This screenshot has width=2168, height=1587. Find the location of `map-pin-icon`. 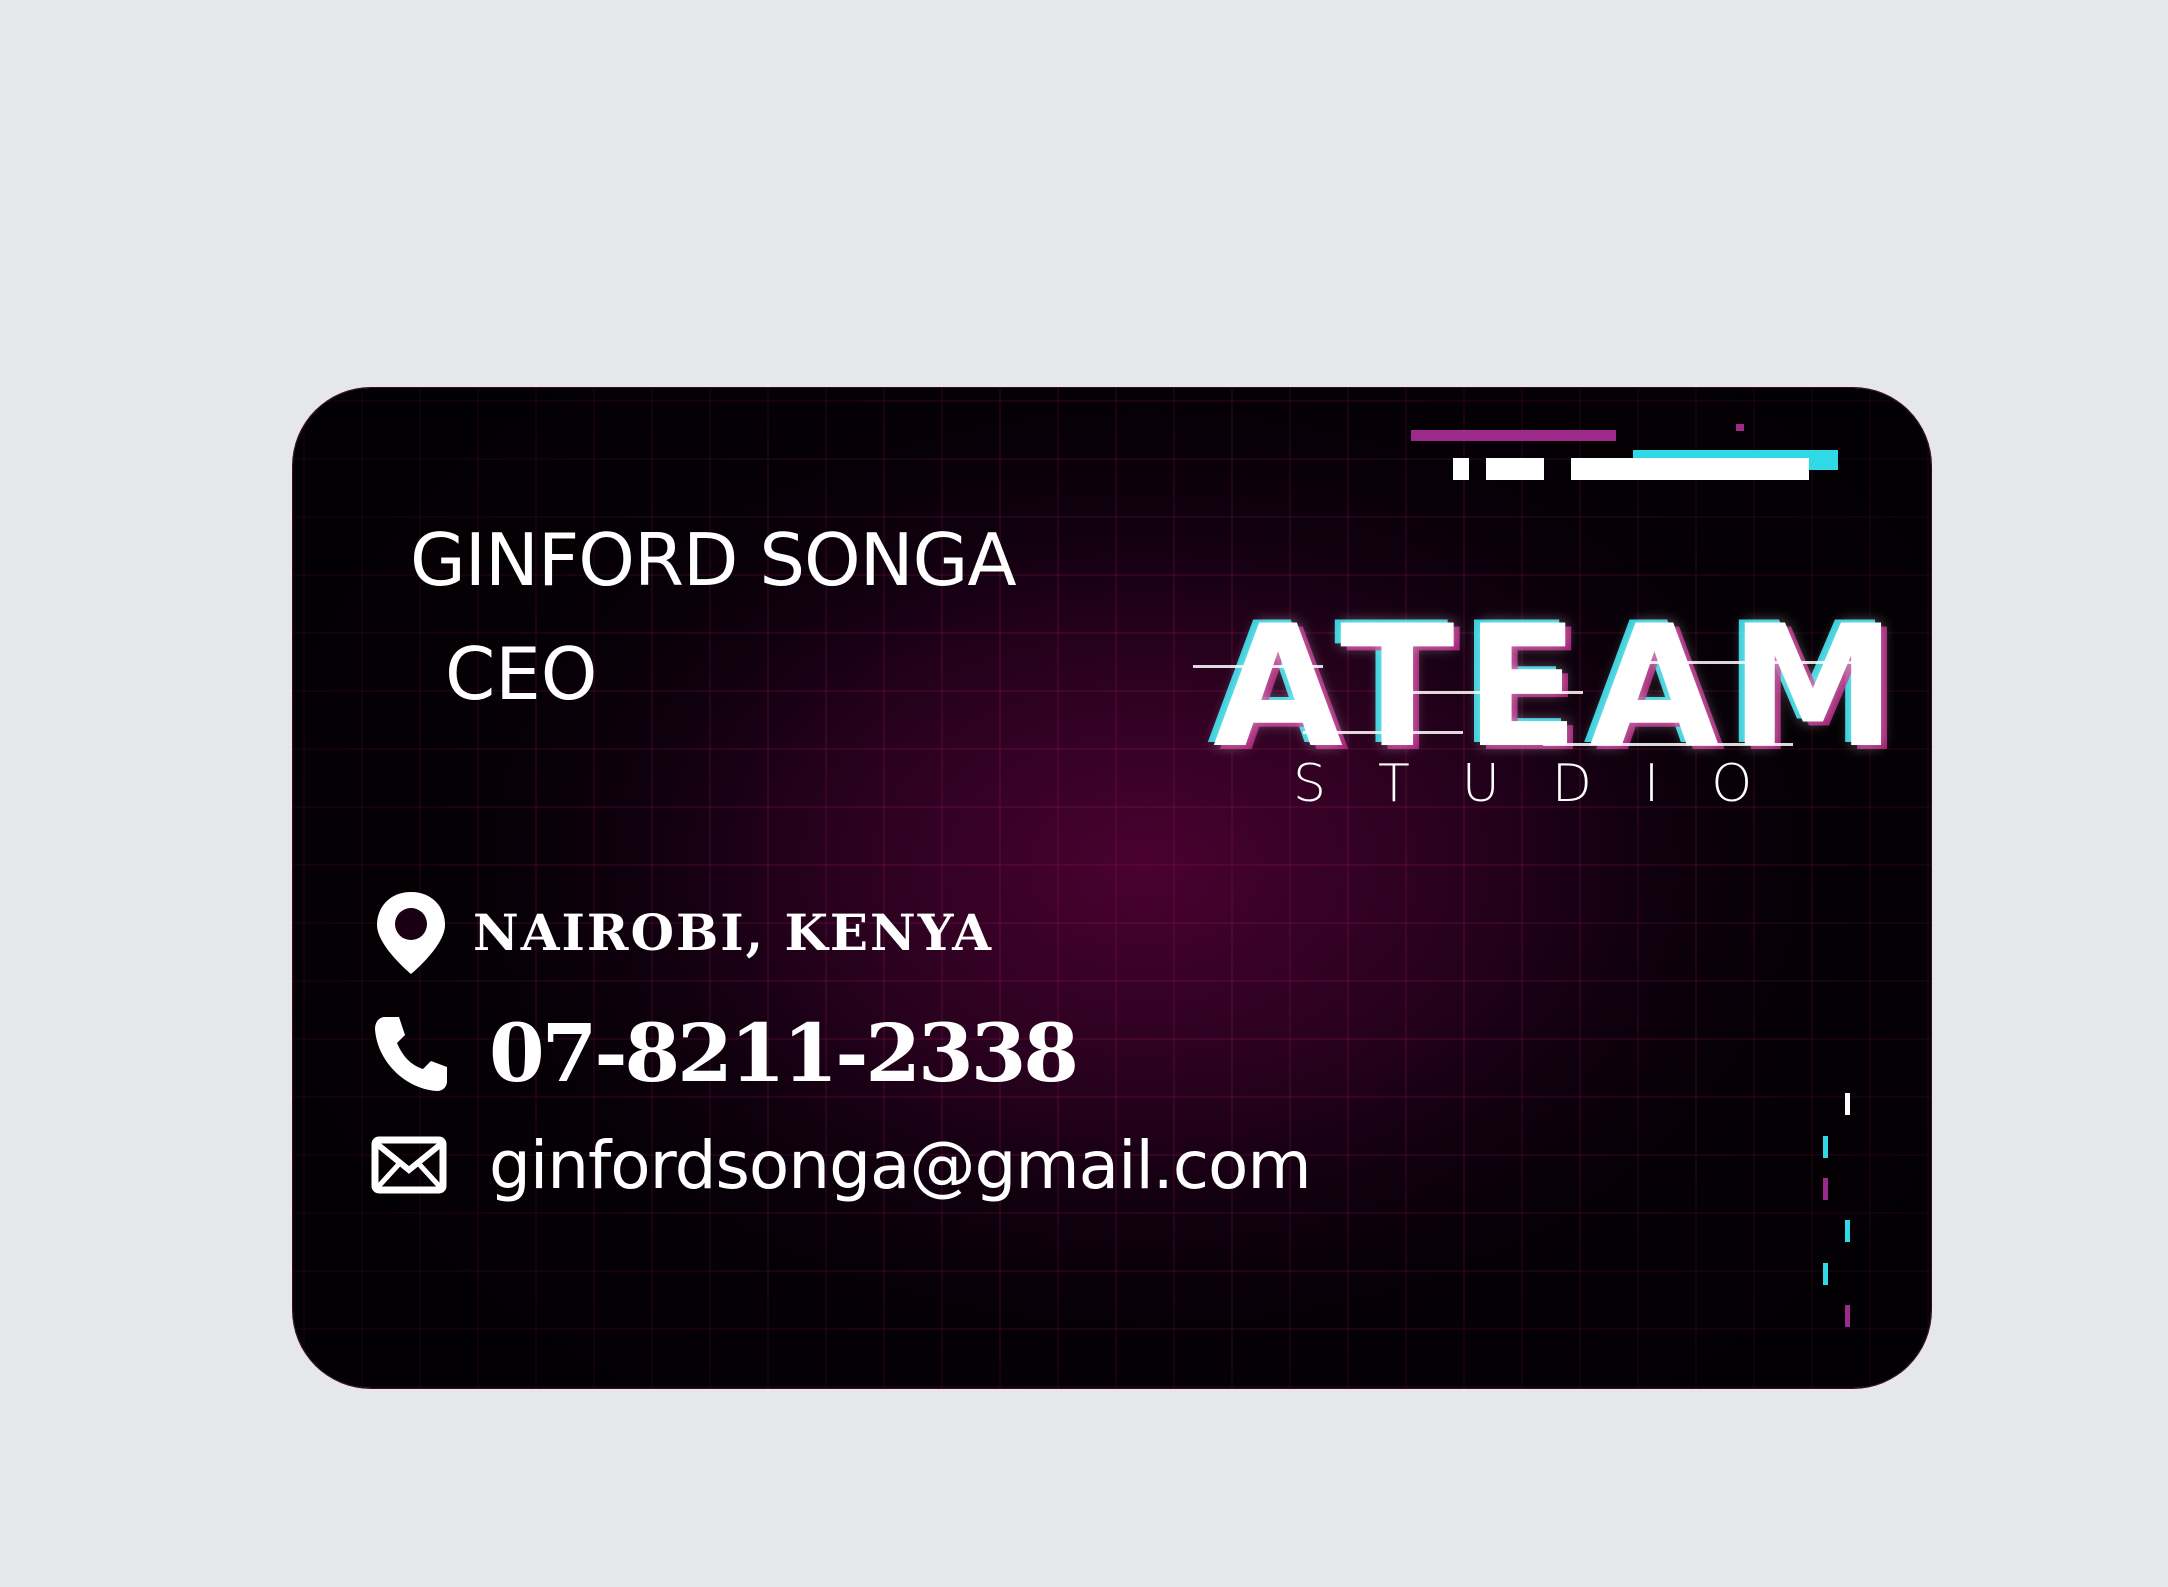

map-pin-icon is located at coordinates (411, 933).